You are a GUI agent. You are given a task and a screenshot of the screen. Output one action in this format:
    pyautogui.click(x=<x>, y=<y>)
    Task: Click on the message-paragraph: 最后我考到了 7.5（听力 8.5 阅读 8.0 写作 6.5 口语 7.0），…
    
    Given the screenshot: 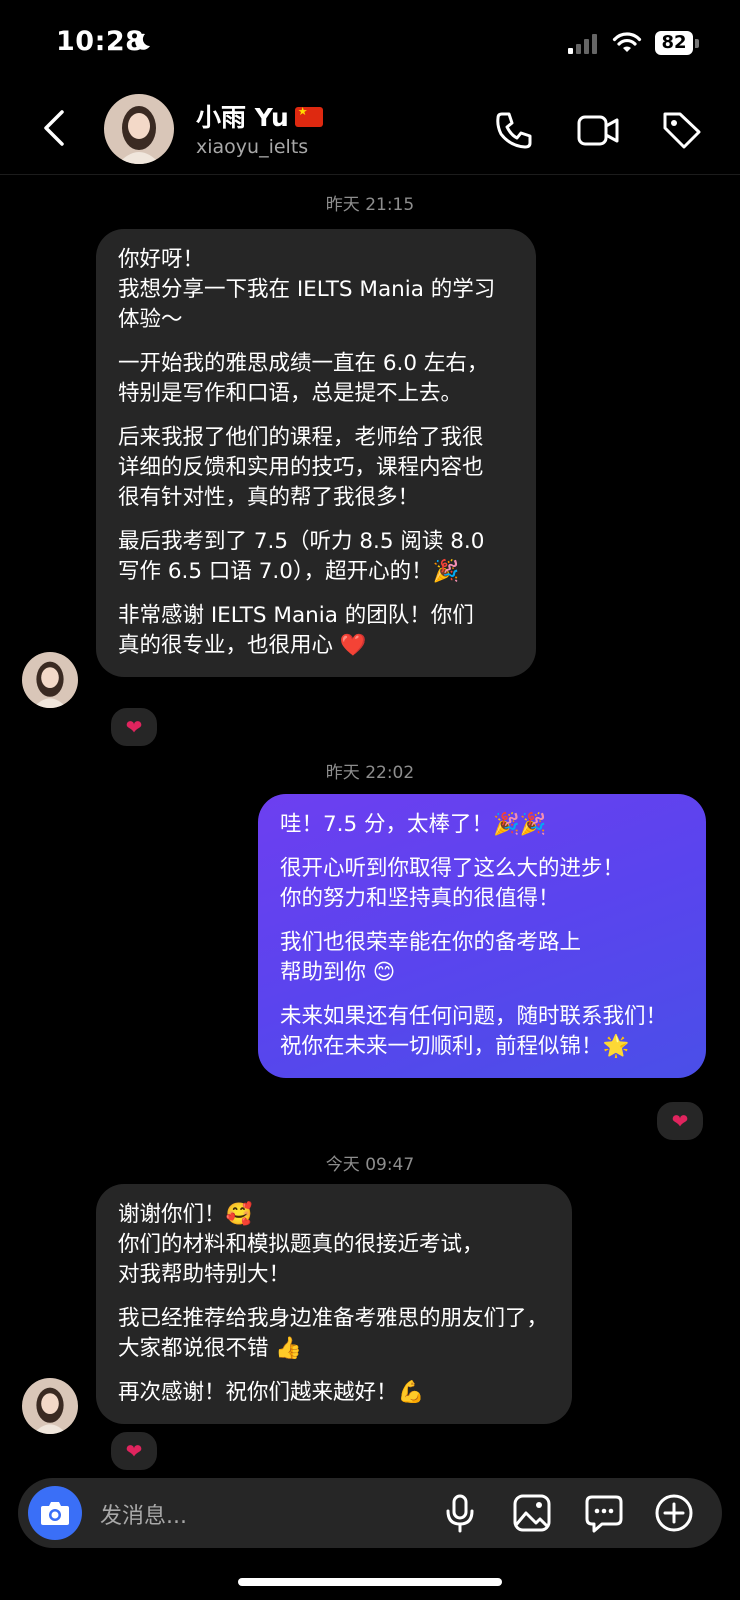 What is the action you would take?
    pyautogui.click(x=301, y=556)
    